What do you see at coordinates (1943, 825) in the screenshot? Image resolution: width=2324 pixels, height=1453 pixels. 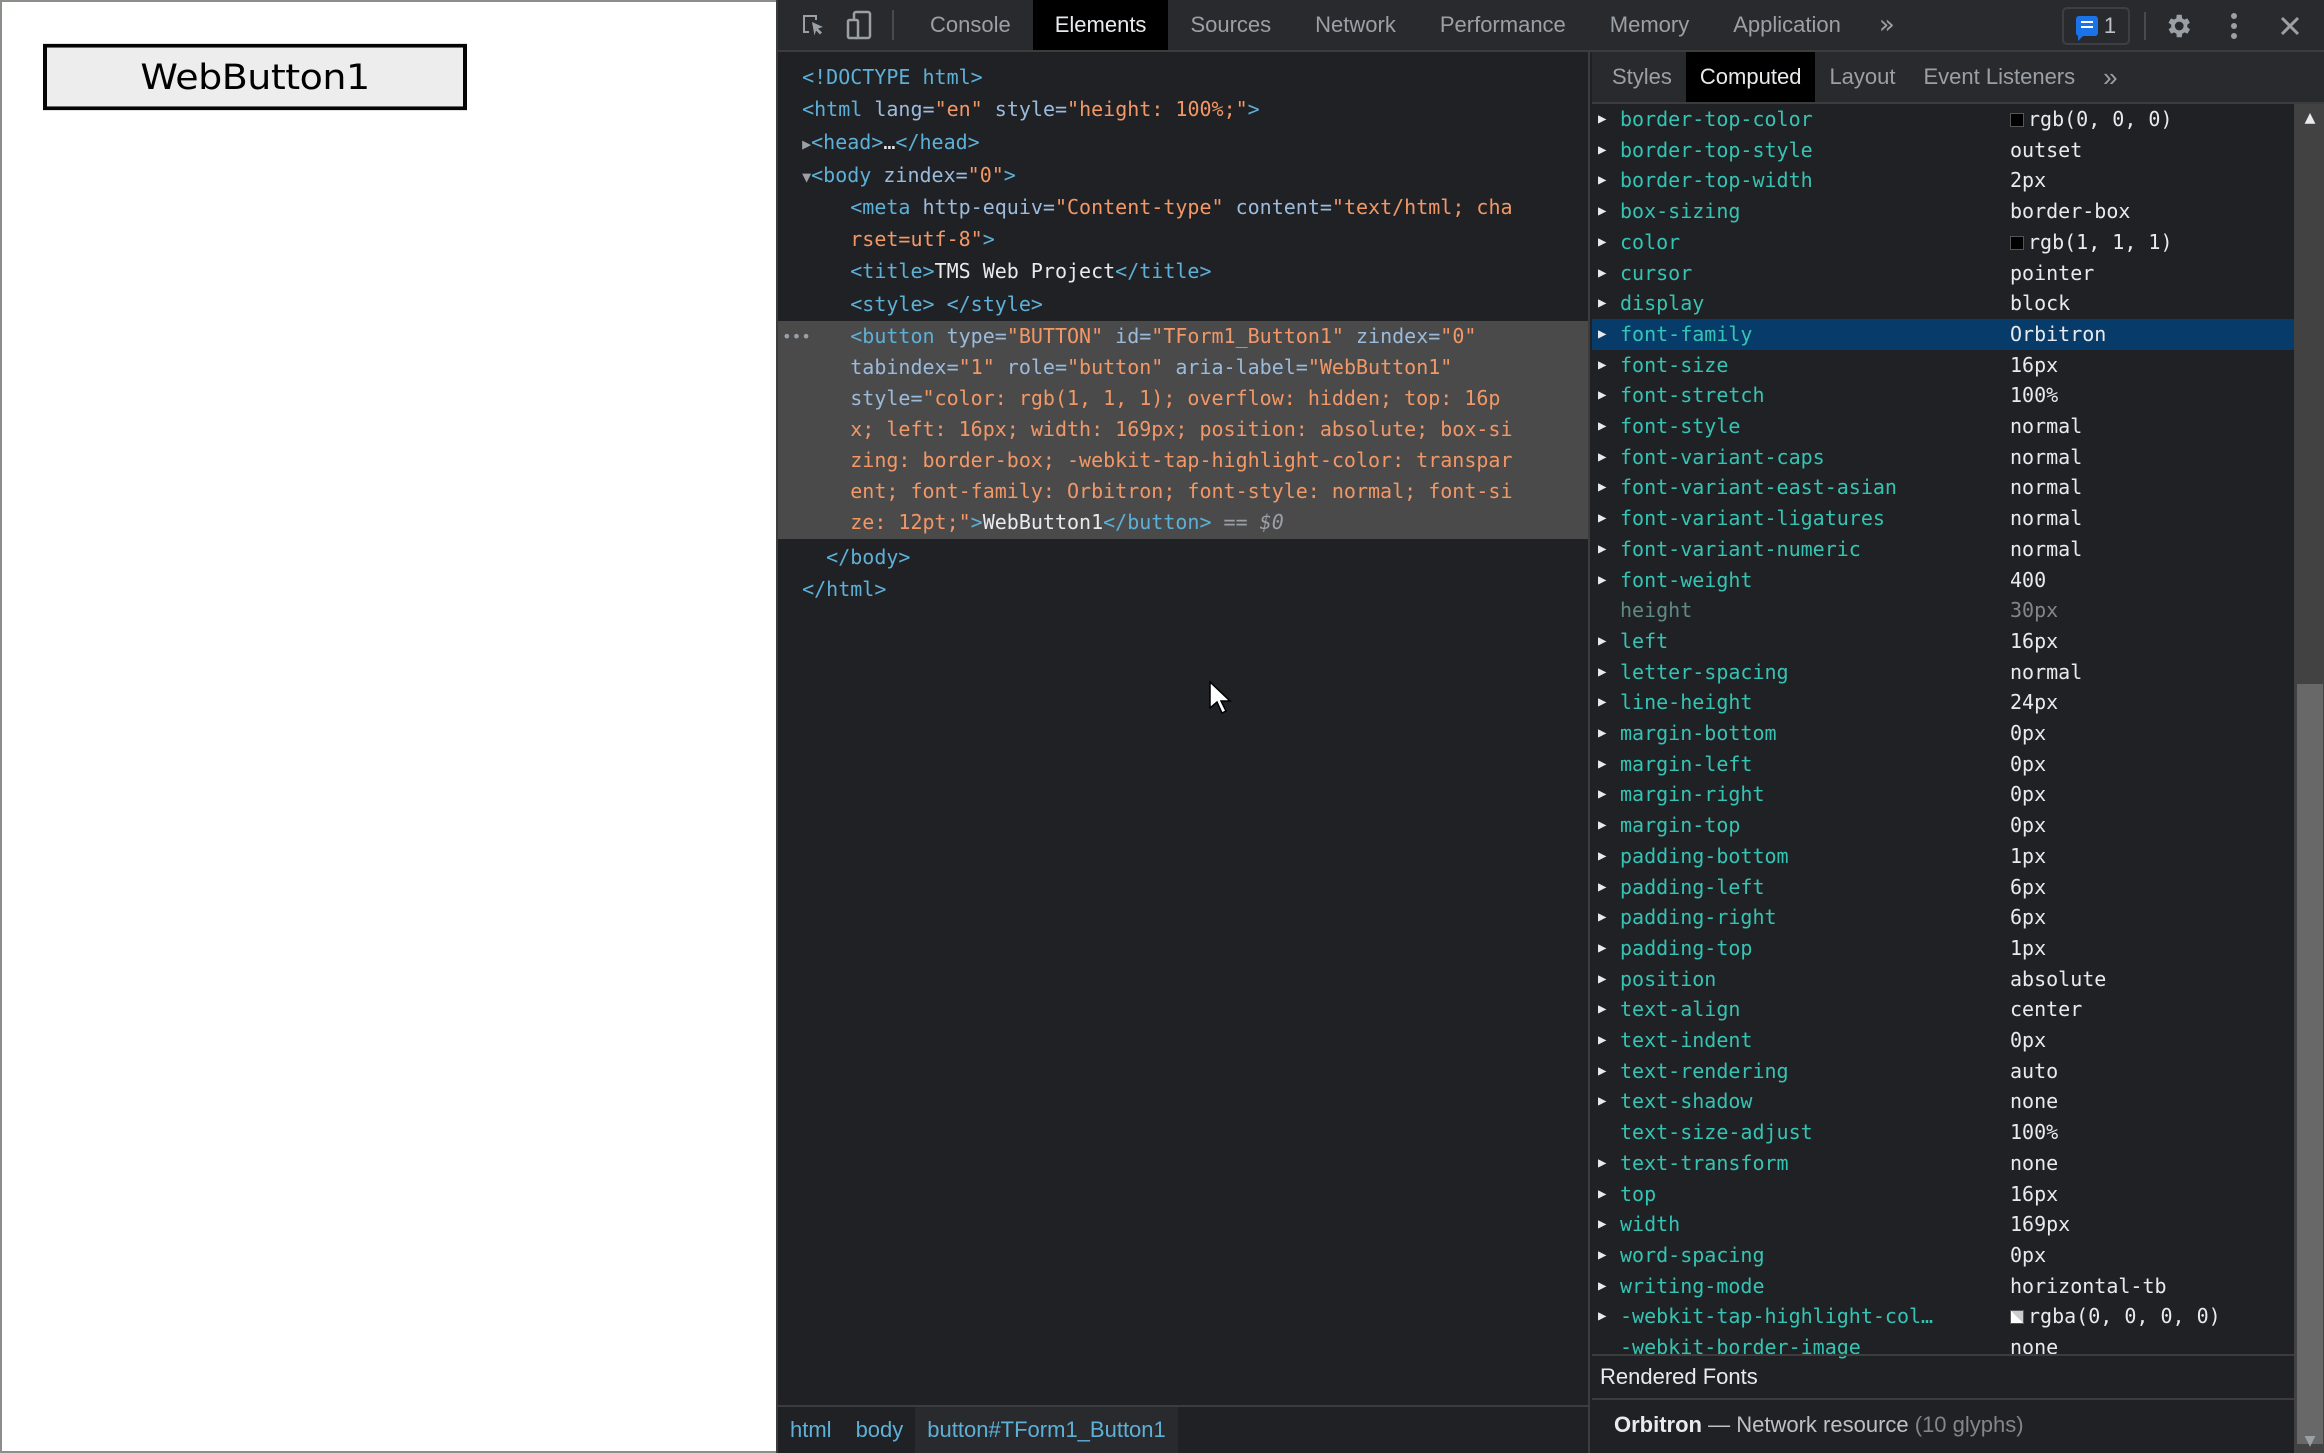 I see `computed-property-row: ▶ margin-top 0px` at bounding box center [1943, 825].